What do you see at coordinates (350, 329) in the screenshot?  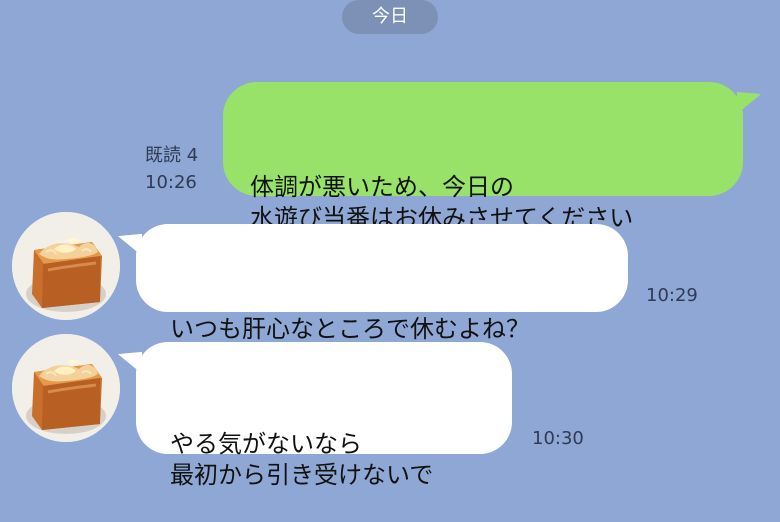 I see `incoming-message-text: いつも肝心なところで休むよね？` at bounding box center [350, 329].